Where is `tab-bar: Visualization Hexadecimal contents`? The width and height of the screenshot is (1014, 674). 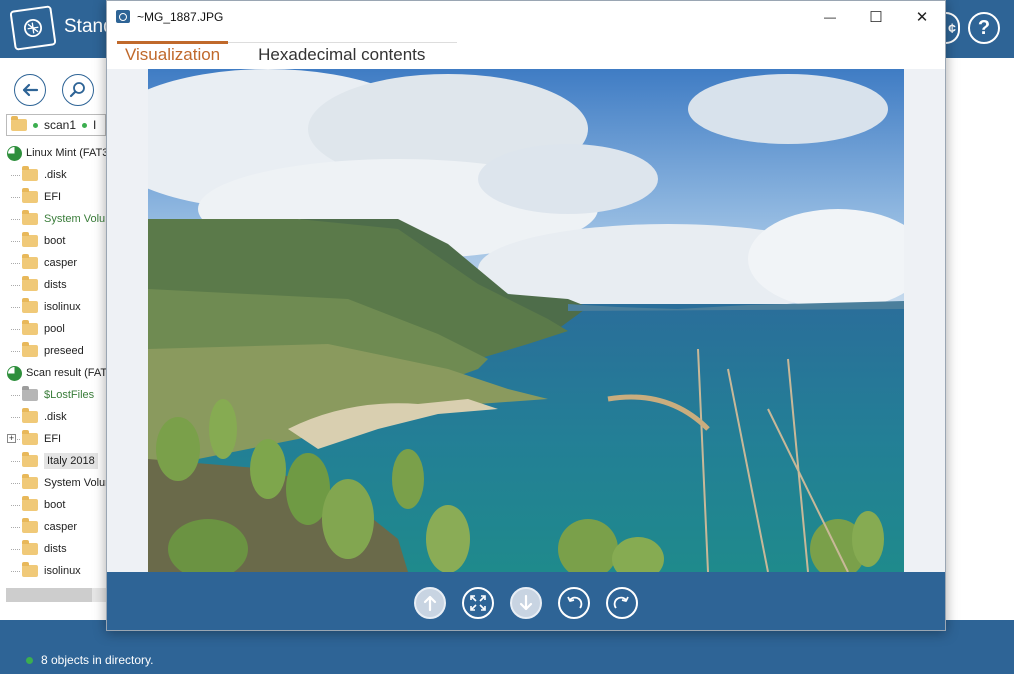 tab-bar: Visualization Hexadecimal contents is located at coordinates (286, 54).